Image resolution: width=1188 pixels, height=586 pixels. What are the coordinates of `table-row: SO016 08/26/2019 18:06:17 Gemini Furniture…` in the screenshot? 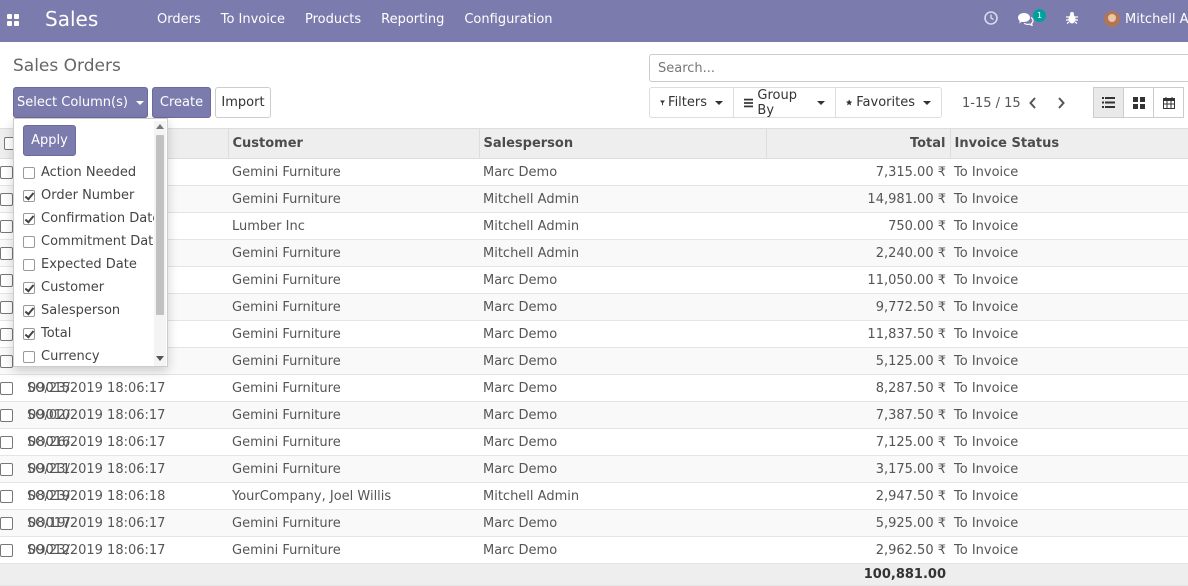 It's located at (594, 442).